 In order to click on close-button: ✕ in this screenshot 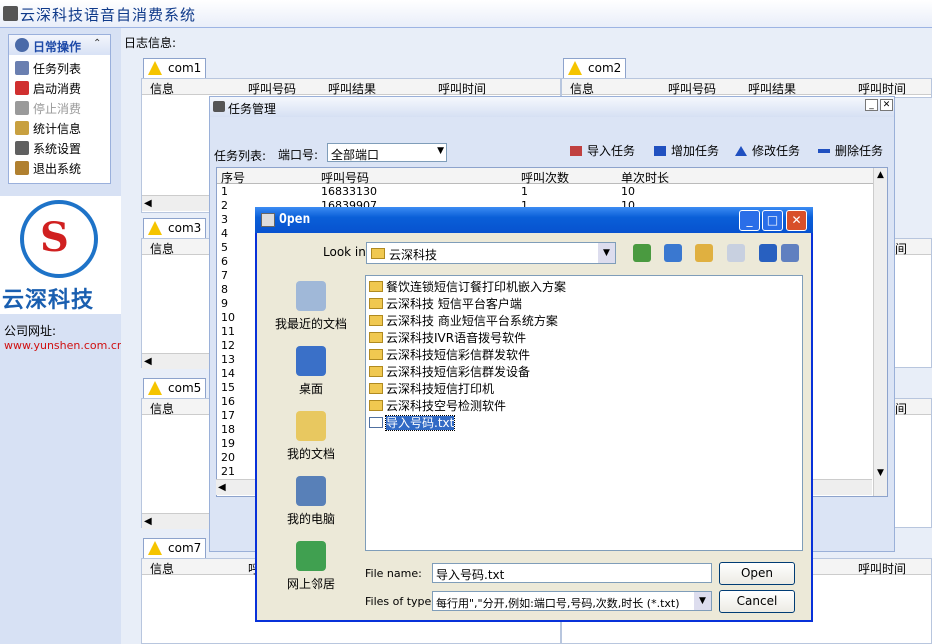, I will do `click(796, 220)`.